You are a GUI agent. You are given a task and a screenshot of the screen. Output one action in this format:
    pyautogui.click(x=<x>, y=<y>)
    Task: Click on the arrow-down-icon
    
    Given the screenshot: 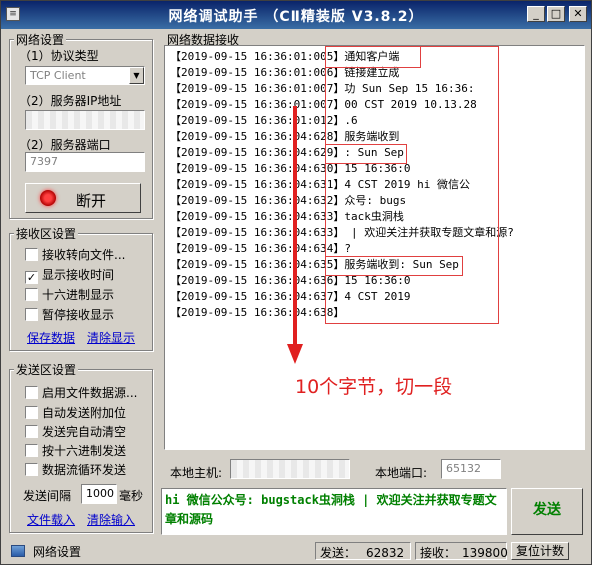 What is the action you would take?
    pyautogui.click(x=295, y=235)
    